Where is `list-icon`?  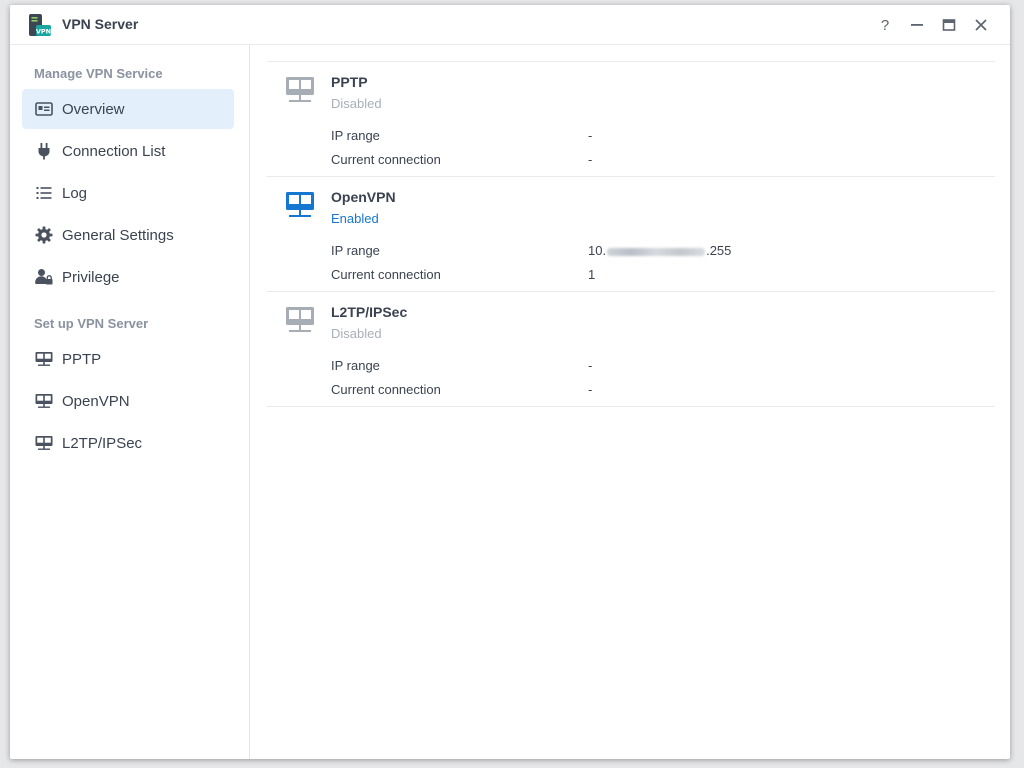
list-icon is located at coordinates (44, 193).